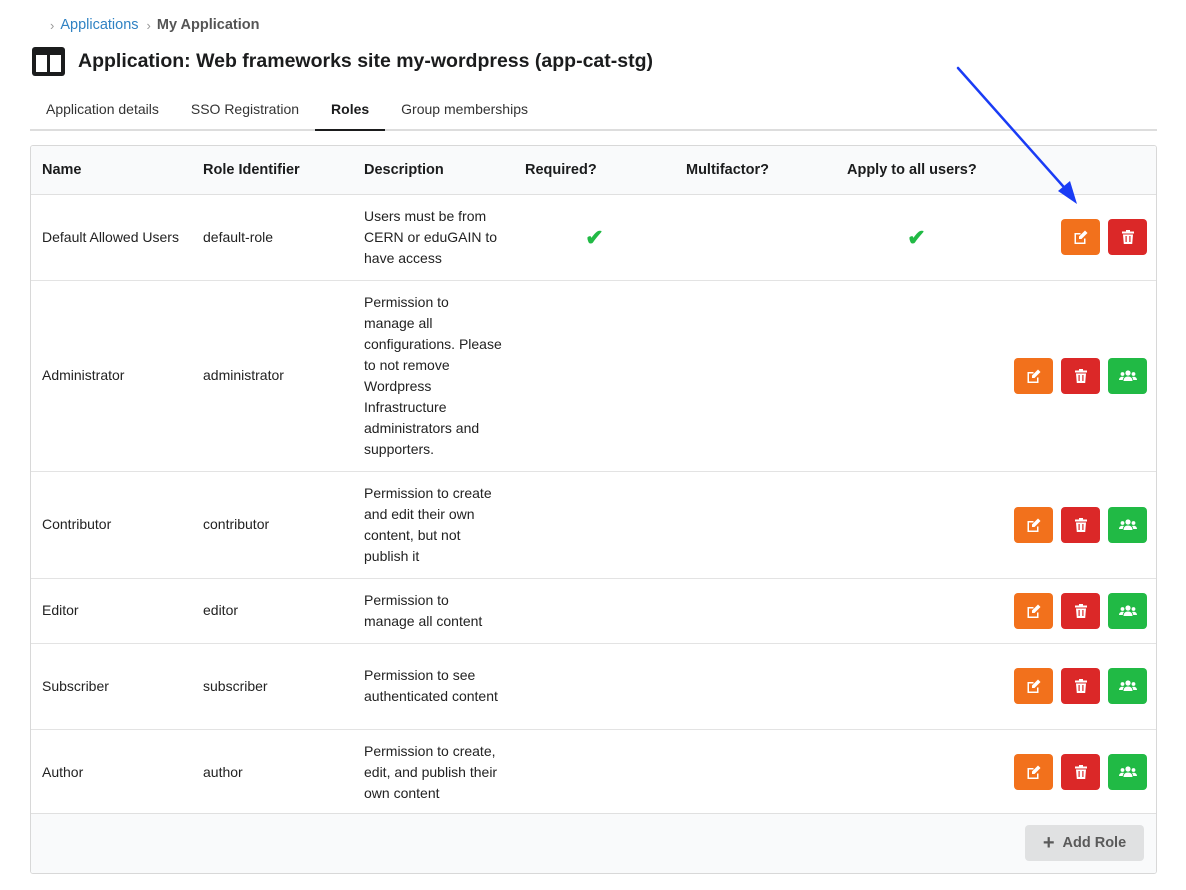 Image resolution: width=1186 pixels, height=890 pixels. I want to click on columns-icon, so click(48, 61).